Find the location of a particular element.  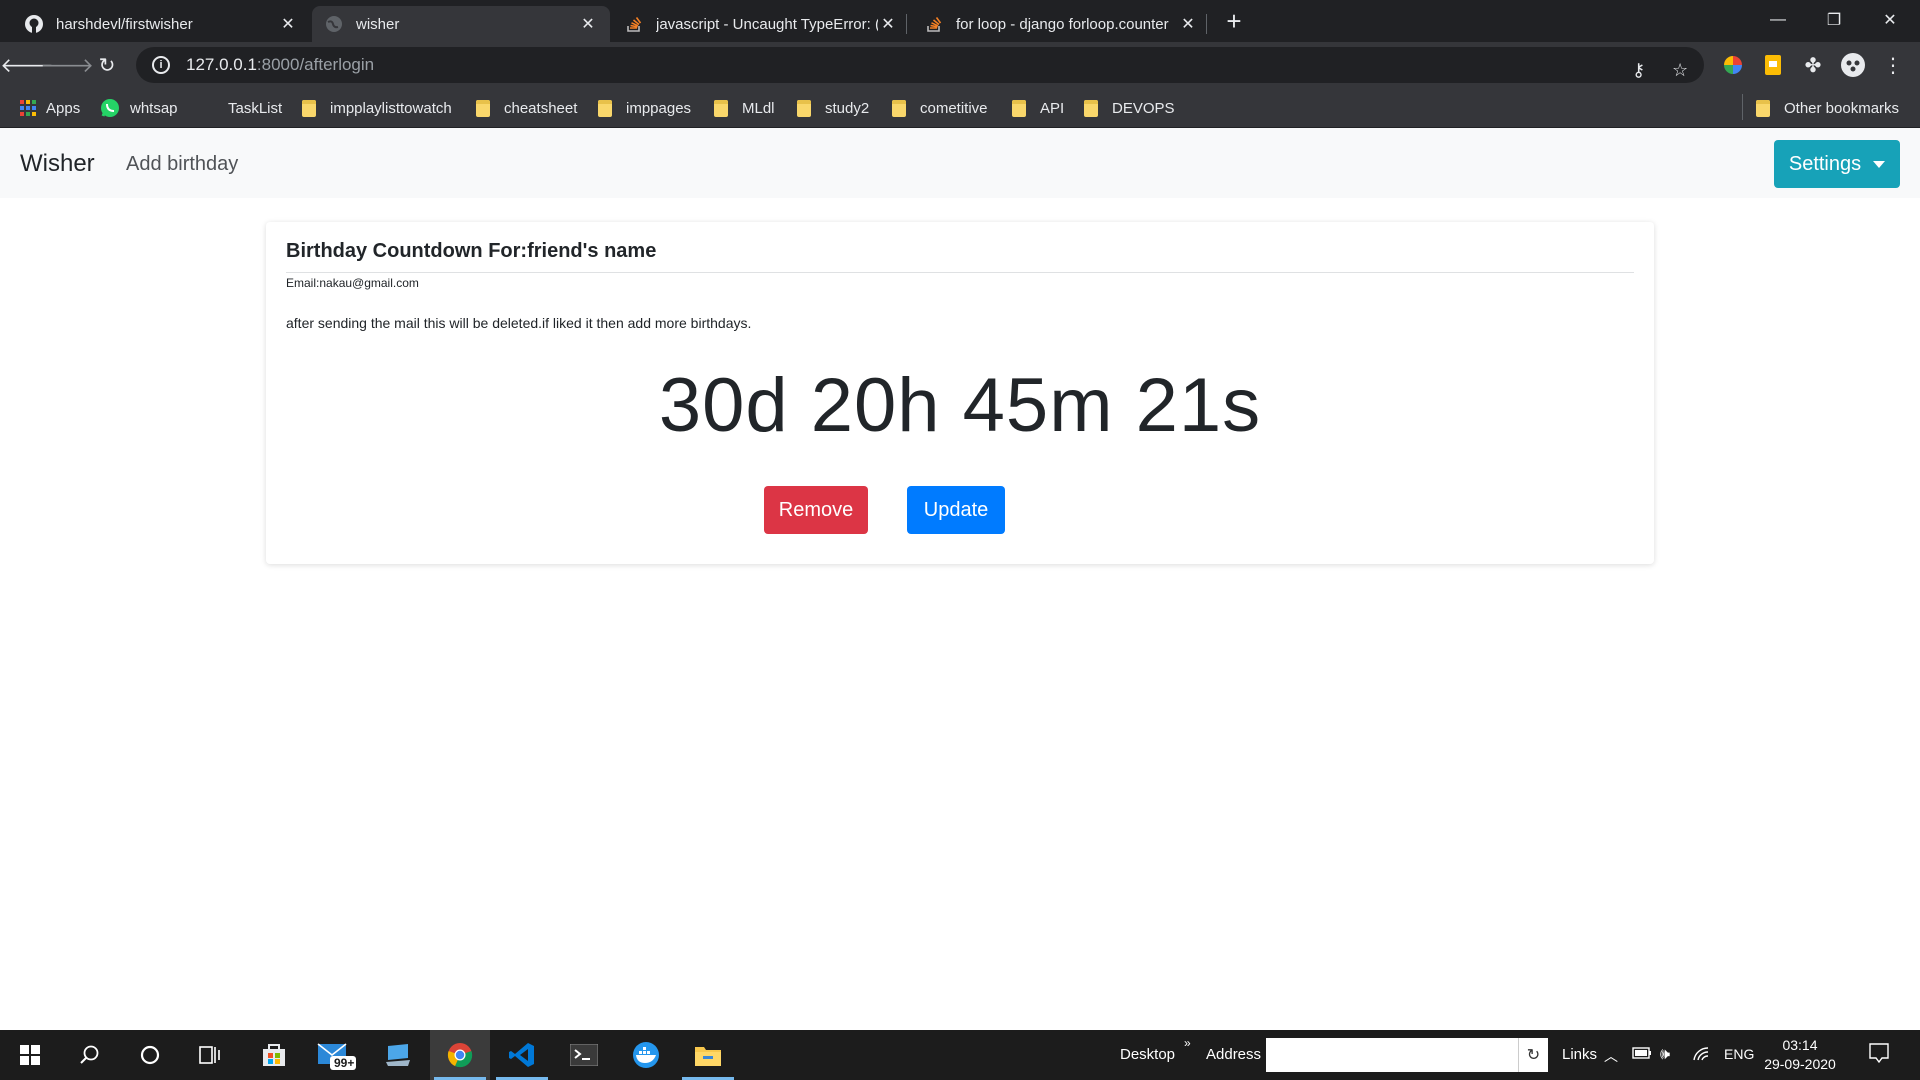

new-tab-button: + is located at coordinates (1234, 21).